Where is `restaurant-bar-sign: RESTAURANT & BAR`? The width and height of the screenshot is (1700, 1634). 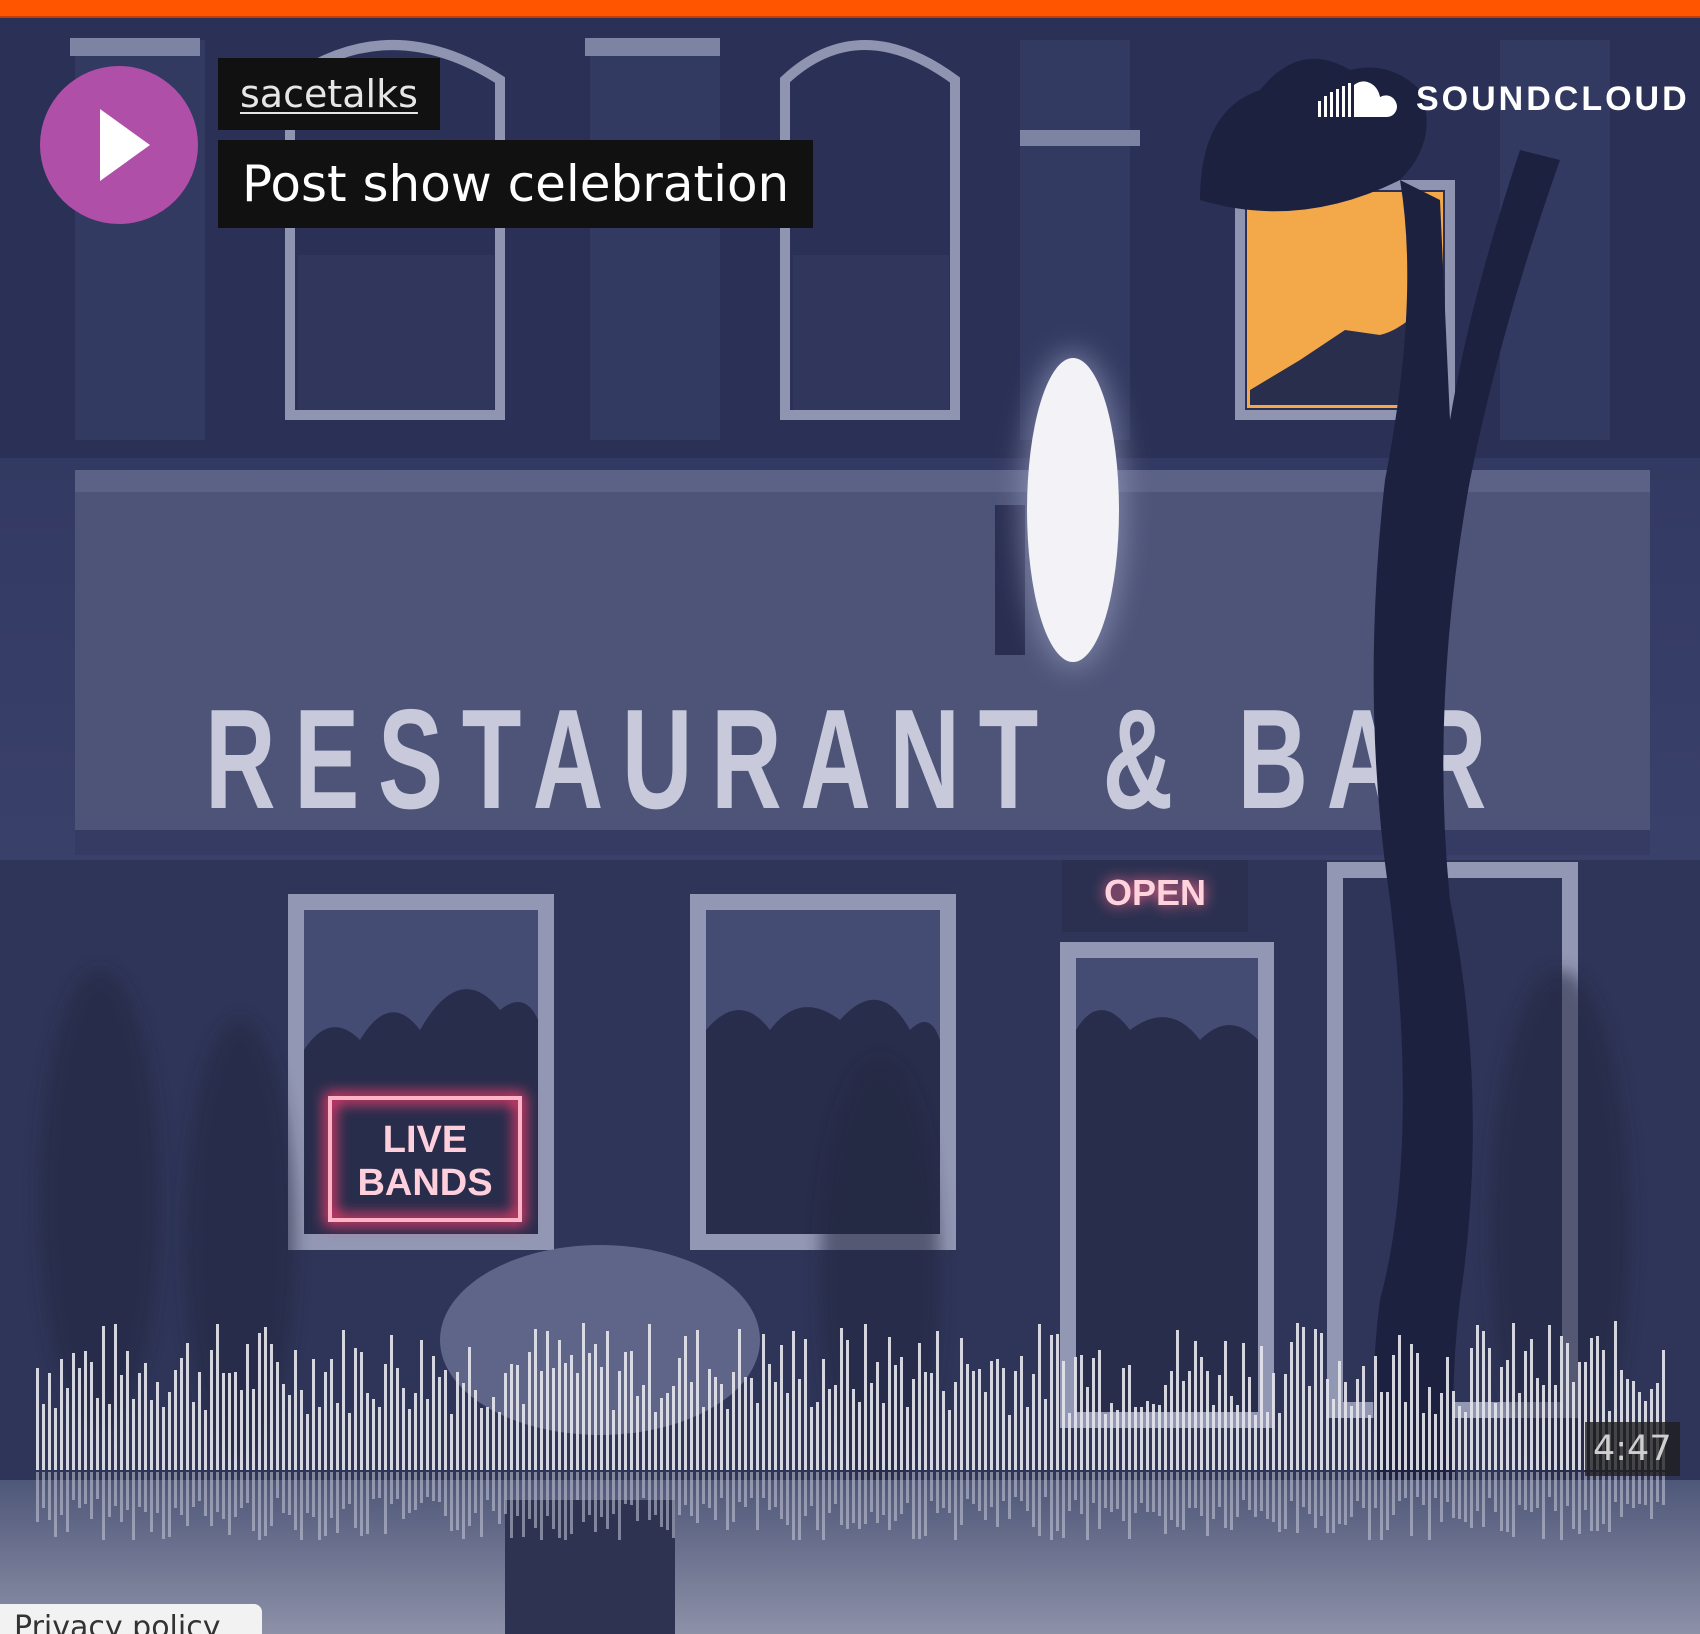 restaurant-bar-sign: RESTAURANT & BAR is located at coordinates (855, 759).